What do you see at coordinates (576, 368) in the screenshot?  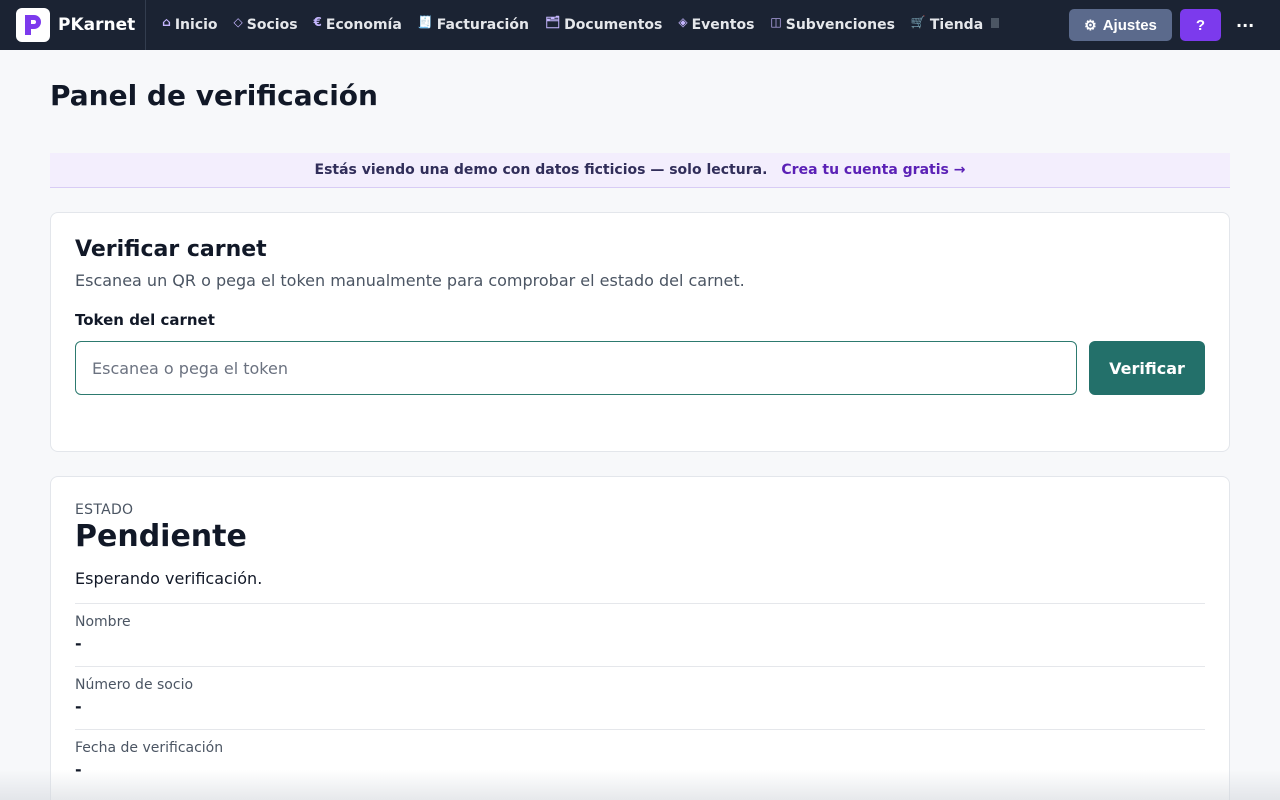 I see `token-input` at bounding box center [576, 368].